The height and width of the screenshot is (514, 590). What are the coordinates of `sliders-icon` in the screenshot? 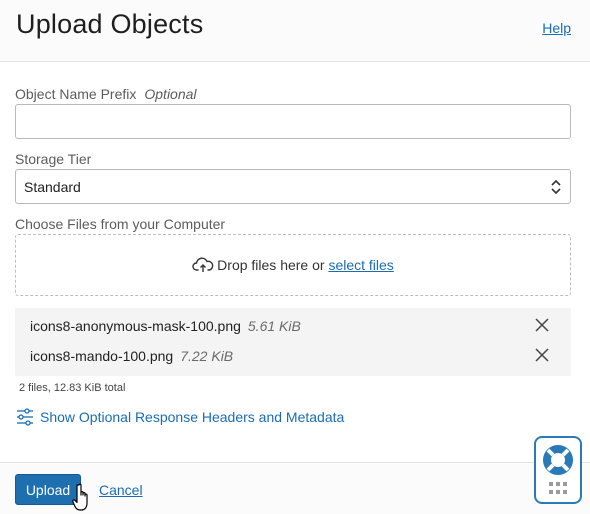 It's located at (25, 417).